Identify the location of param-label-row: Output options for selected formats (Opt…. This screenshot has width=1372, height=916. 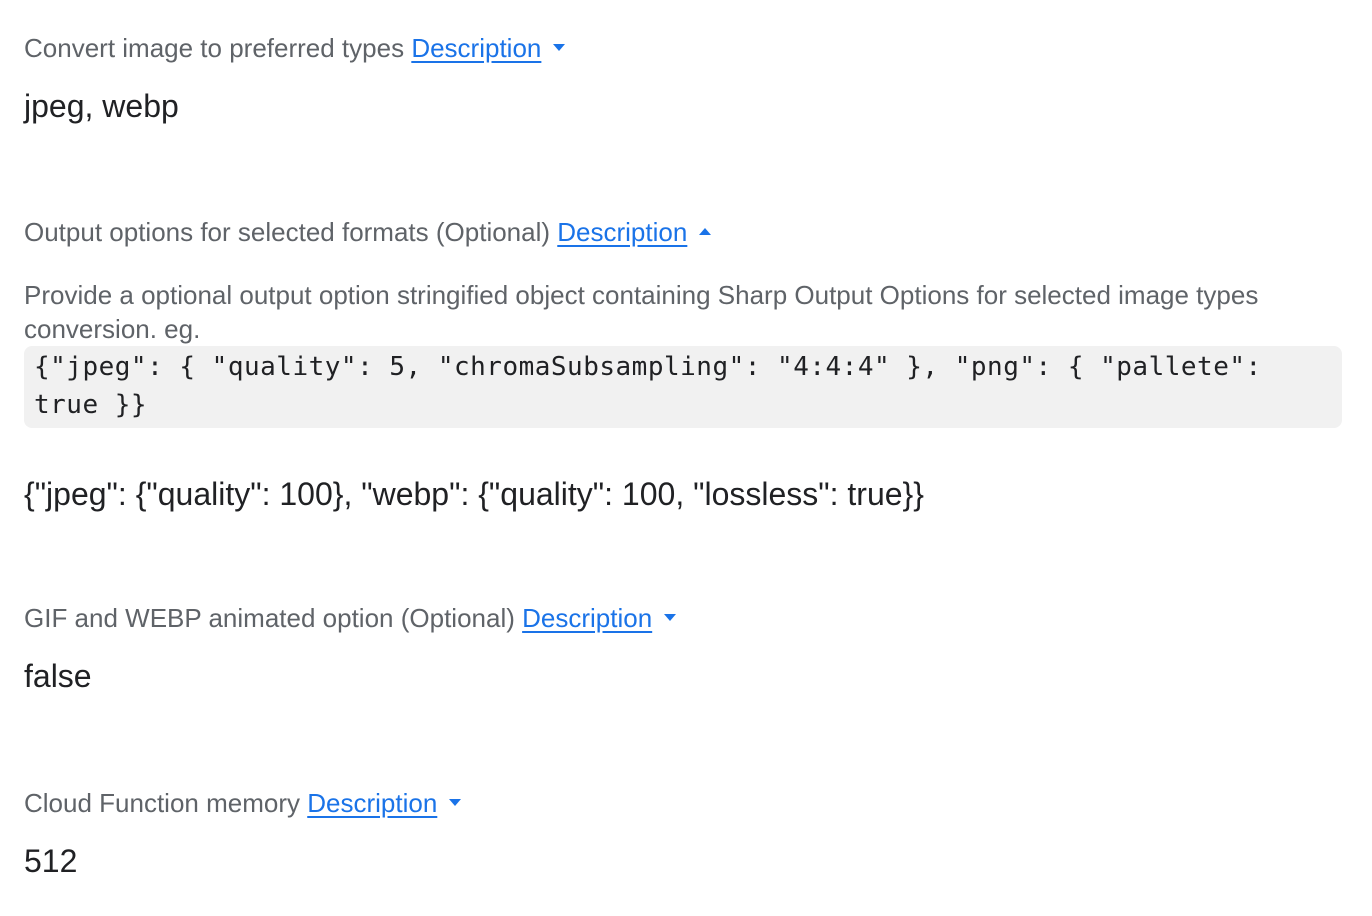
(683, 232).